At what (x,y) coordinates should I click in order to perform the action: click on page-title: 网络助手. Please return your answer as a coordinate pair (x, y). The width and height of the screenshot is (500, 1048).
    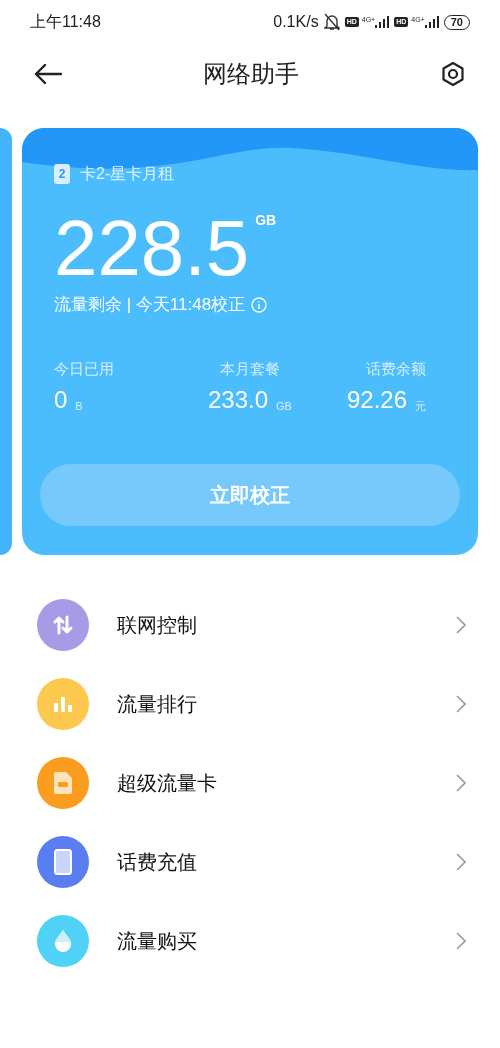
    Looking at the image, I should click on (251, 74).